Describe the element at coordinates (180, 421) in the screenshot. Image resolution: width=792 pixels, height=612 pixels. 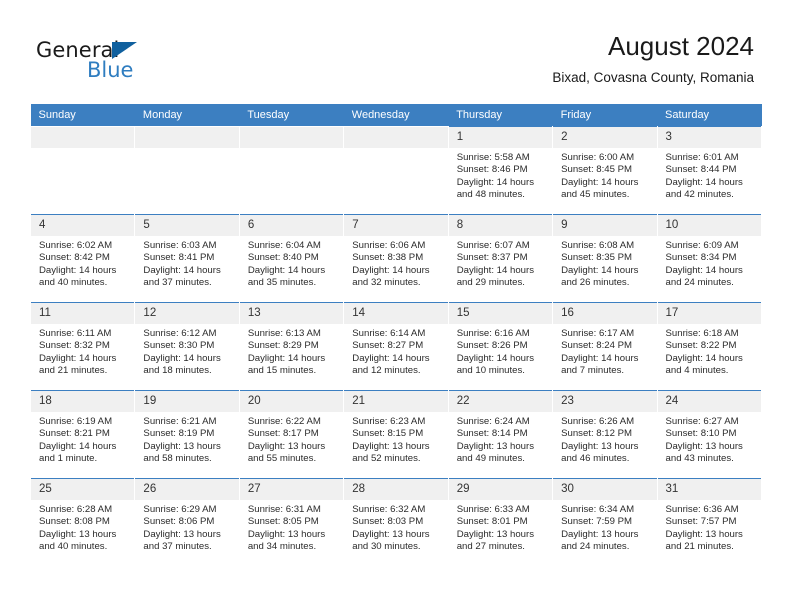
I see `sunrise-text: Sunrise: 6:21 AM` at that location.